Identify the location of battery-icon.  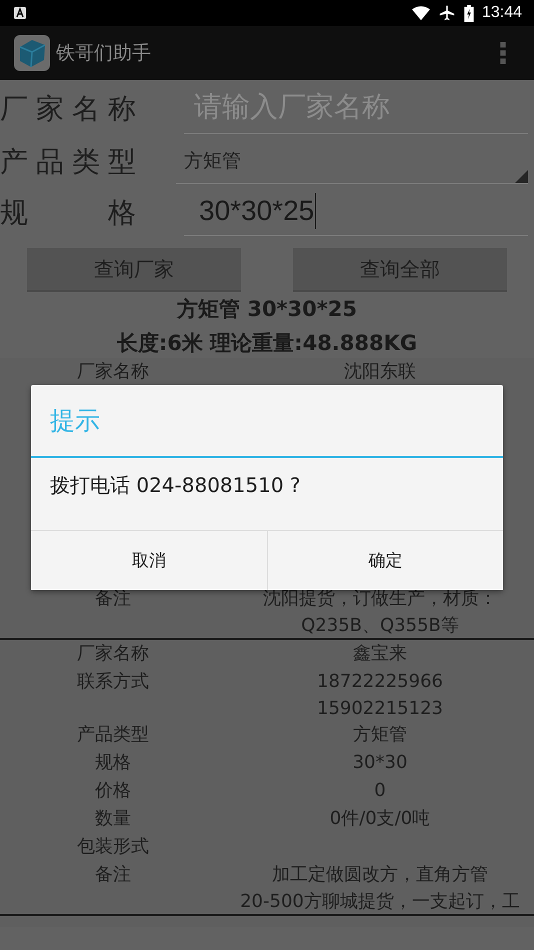
(469, 13).